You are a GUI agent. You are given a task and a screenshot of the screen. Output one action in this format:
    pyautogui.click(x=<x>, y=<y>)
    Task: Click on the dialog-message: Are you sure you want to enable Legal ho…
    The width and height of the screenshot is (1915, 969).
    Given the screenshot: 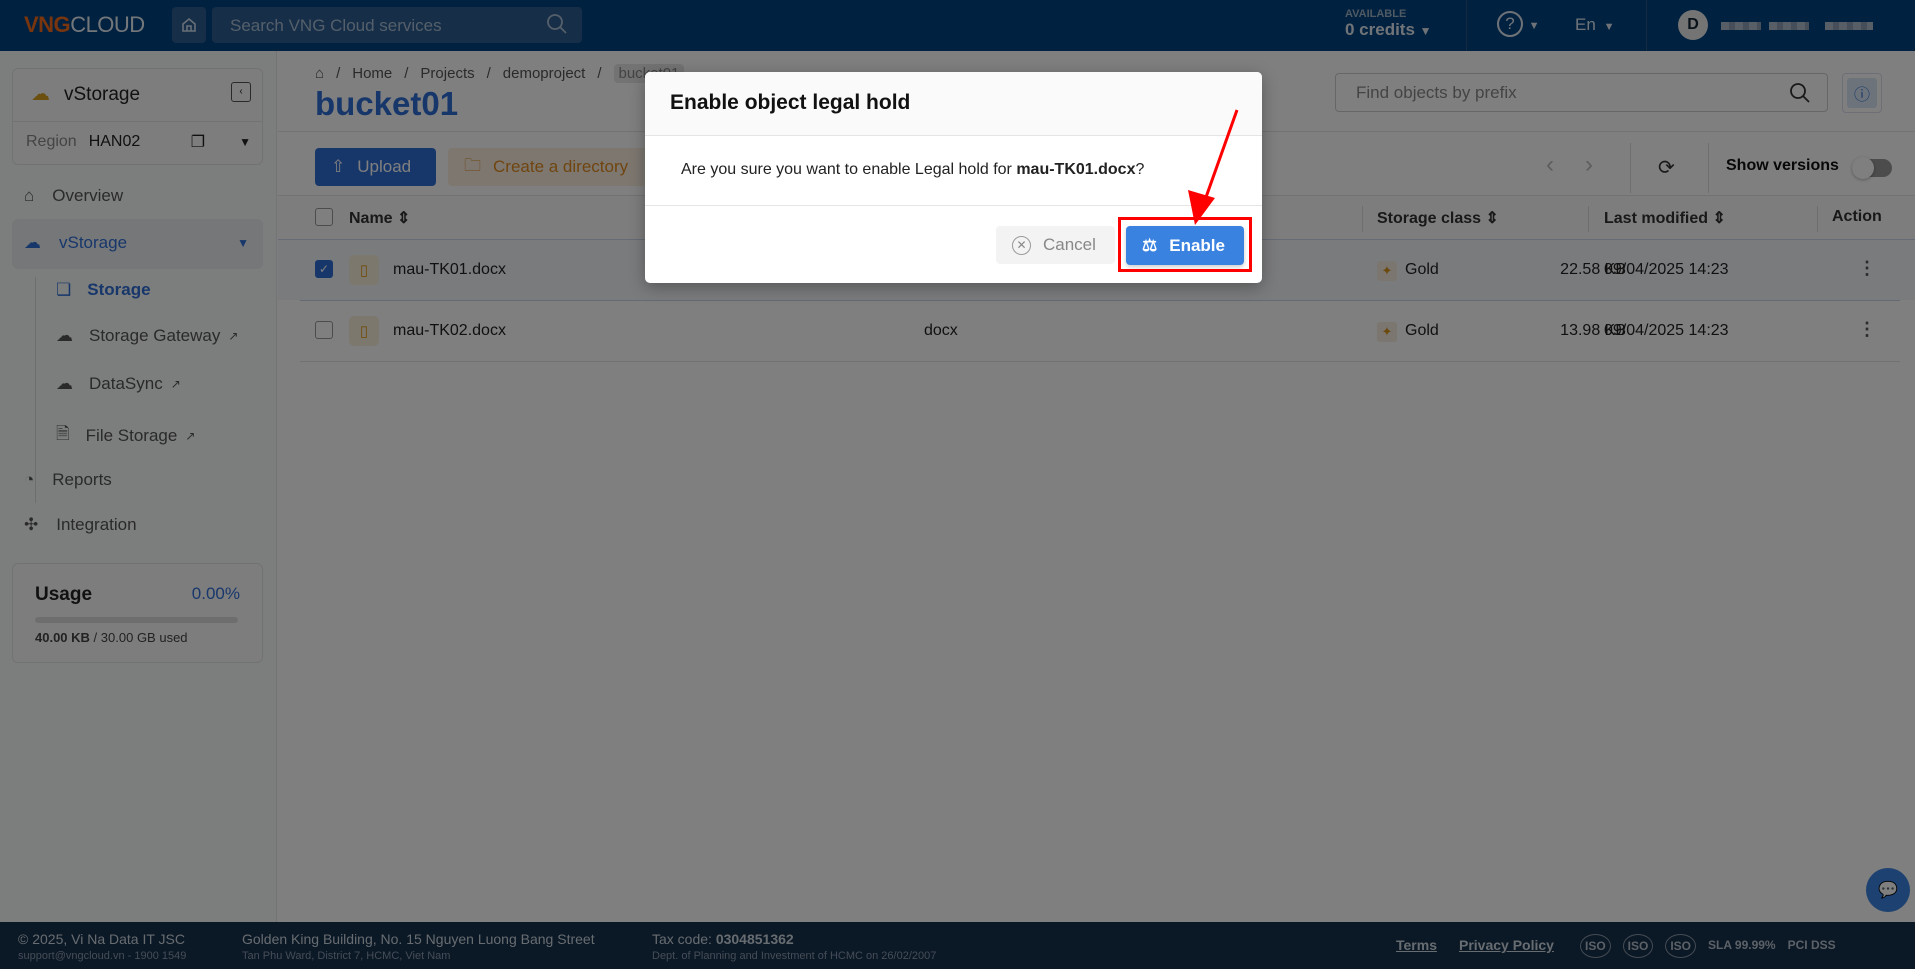 What is the action you would take?
    pyautogui.click(x=953, y=171)
    